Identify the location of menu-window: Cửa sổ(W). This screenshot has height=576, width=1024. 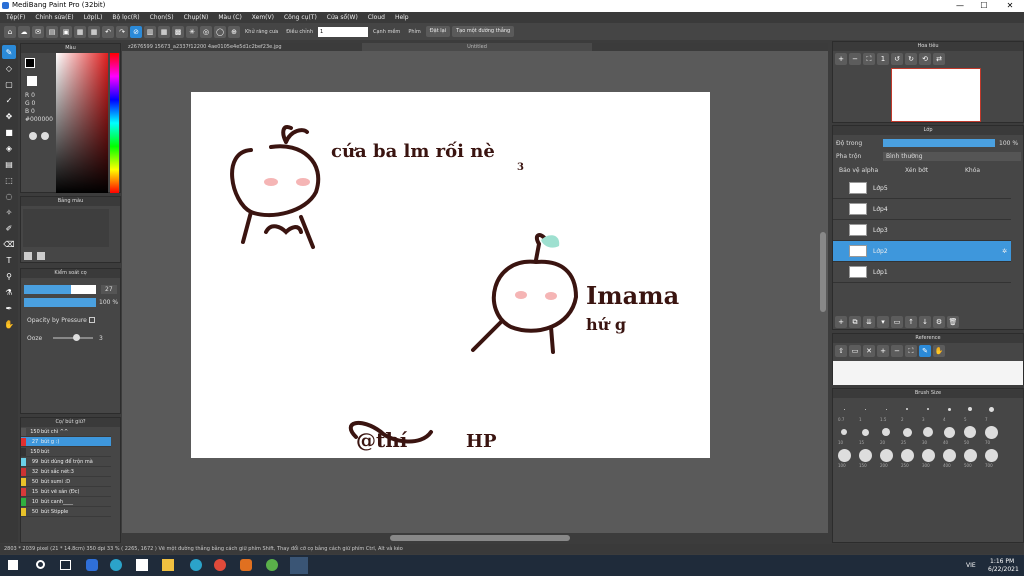
(342, 17).